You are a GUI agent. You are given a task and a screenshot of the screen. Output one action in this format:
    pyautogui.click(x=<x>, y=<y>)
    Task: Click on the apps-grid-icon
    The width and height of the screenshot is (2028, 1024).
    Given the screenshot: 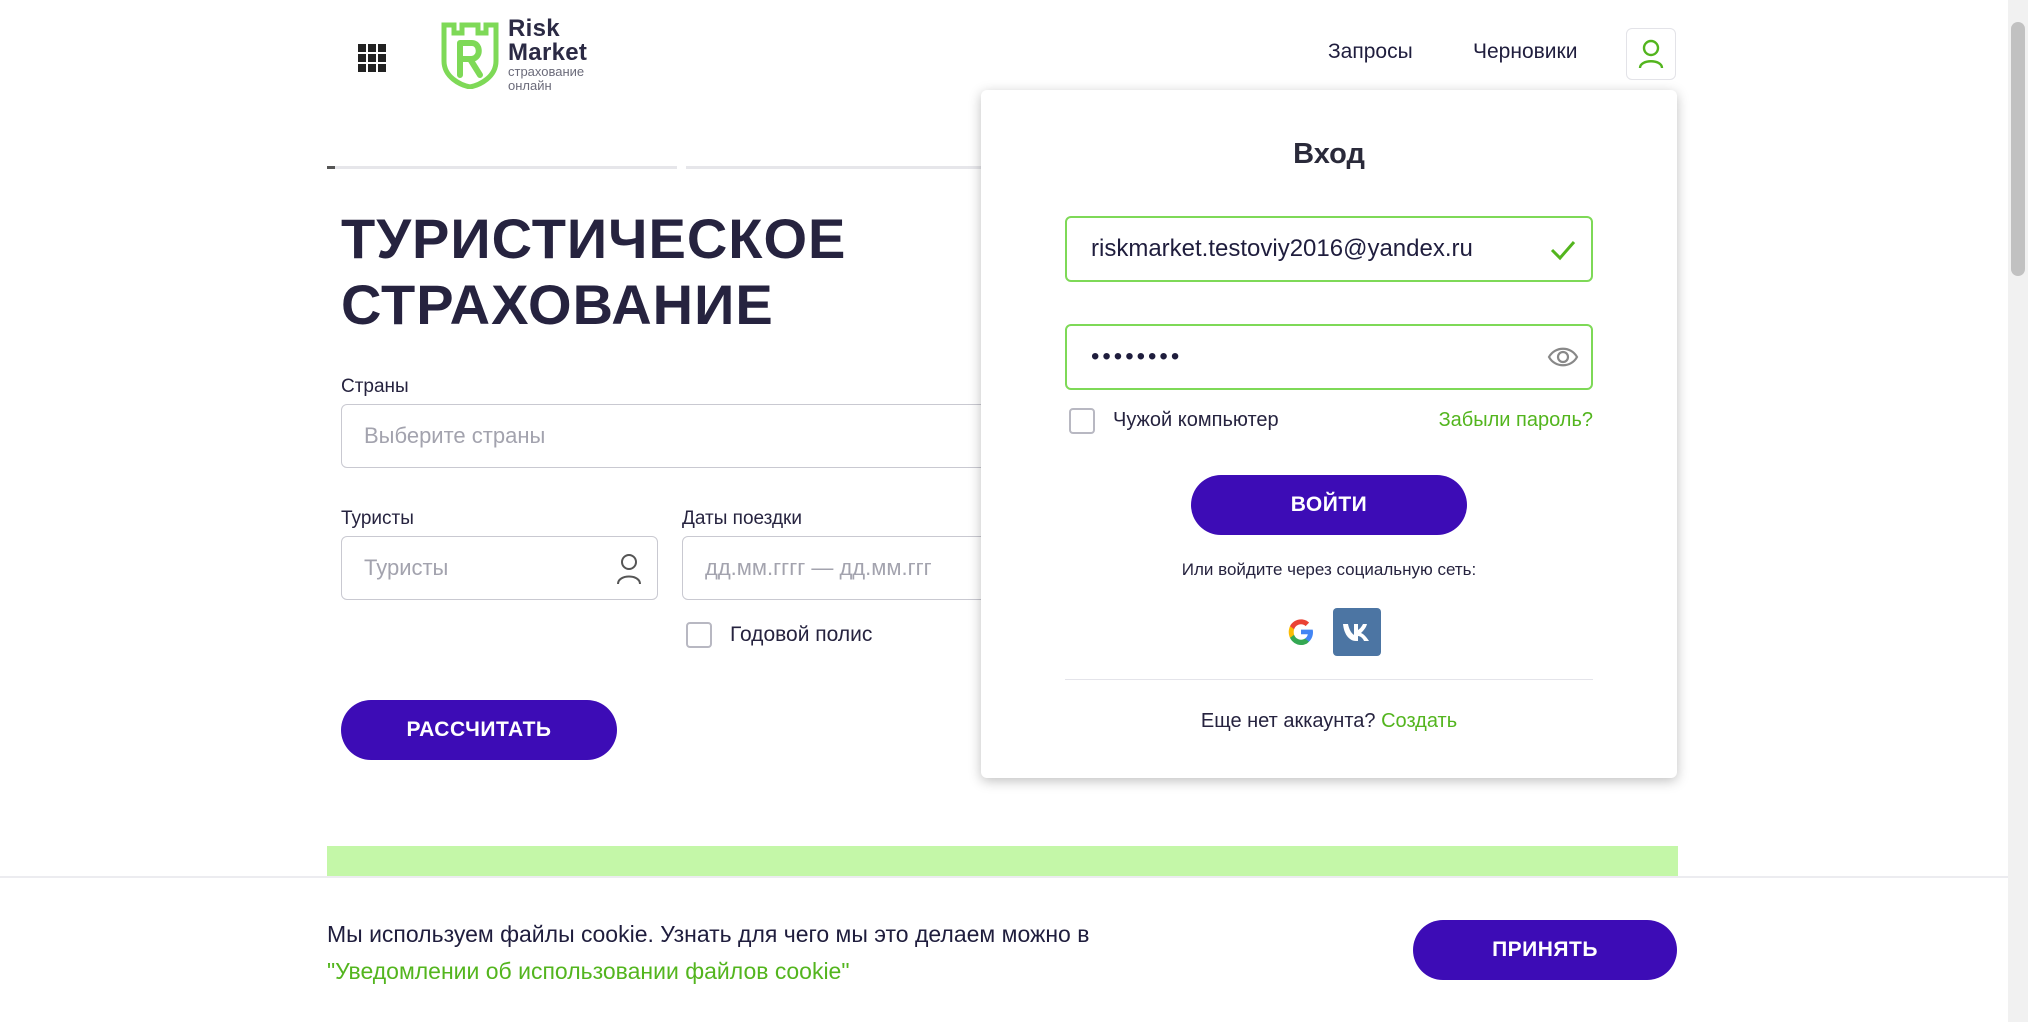 What is the action you would take?
    pyautogui.click(x=372, y=58)
    